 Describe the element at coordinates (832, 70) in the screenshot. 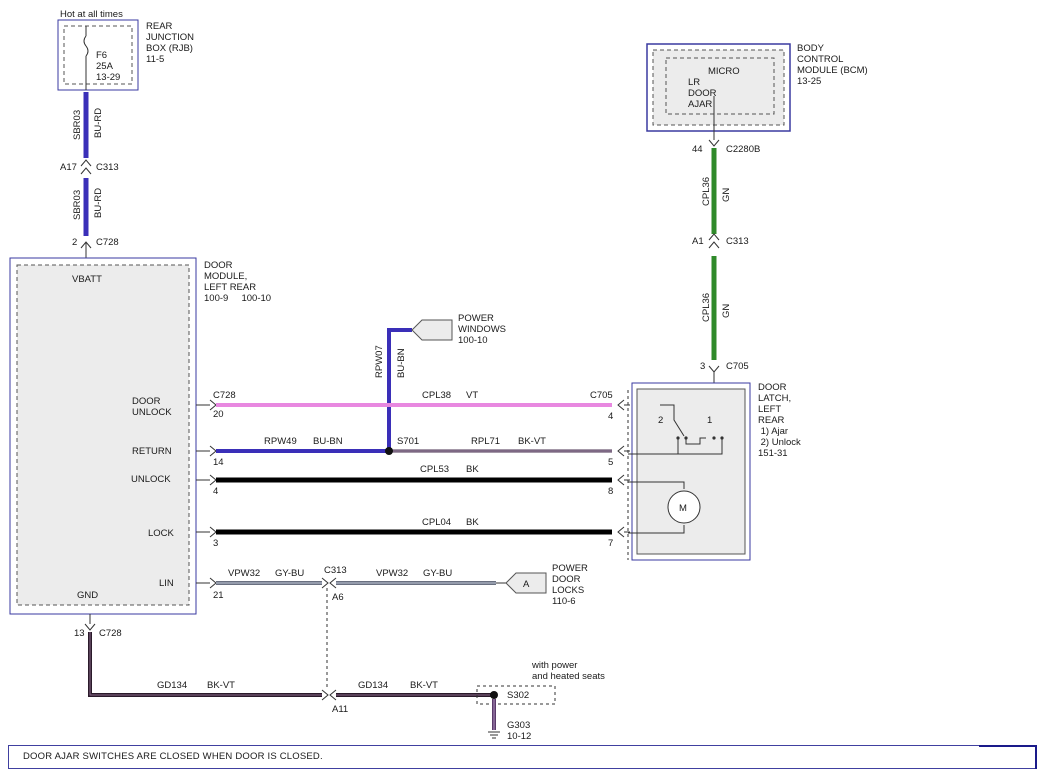

I see `bcm-name: MODULE (BCM)` at that location.